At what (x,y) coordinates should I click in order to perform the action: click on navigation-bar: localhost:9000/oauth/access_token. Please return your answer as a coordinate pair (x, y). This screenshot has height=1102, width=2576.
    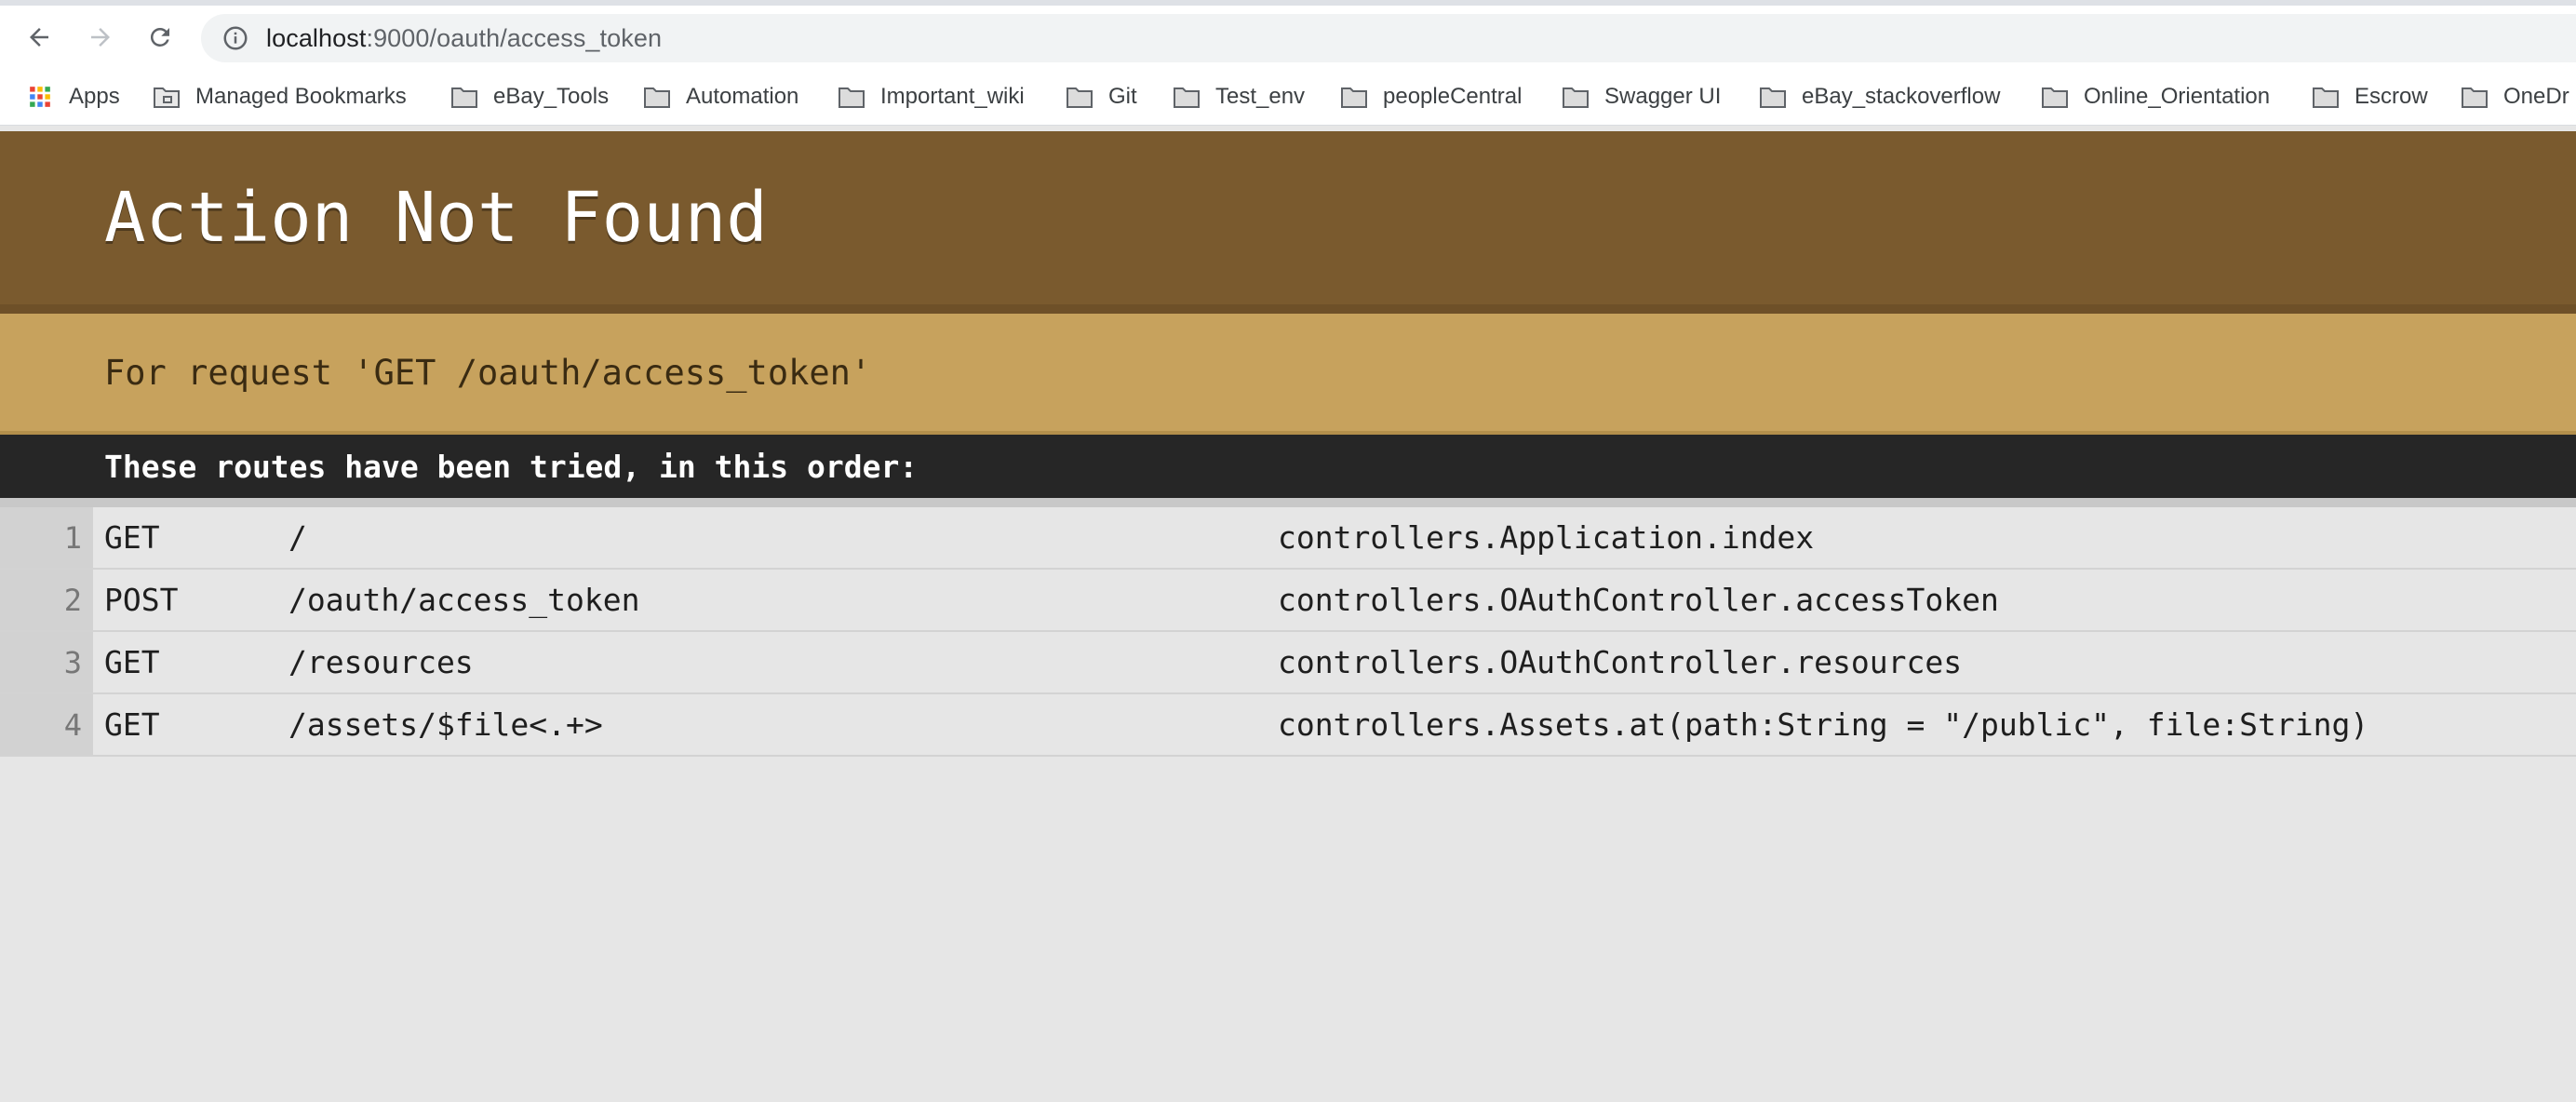
    Looking at the image, I should click on (1288, 37).